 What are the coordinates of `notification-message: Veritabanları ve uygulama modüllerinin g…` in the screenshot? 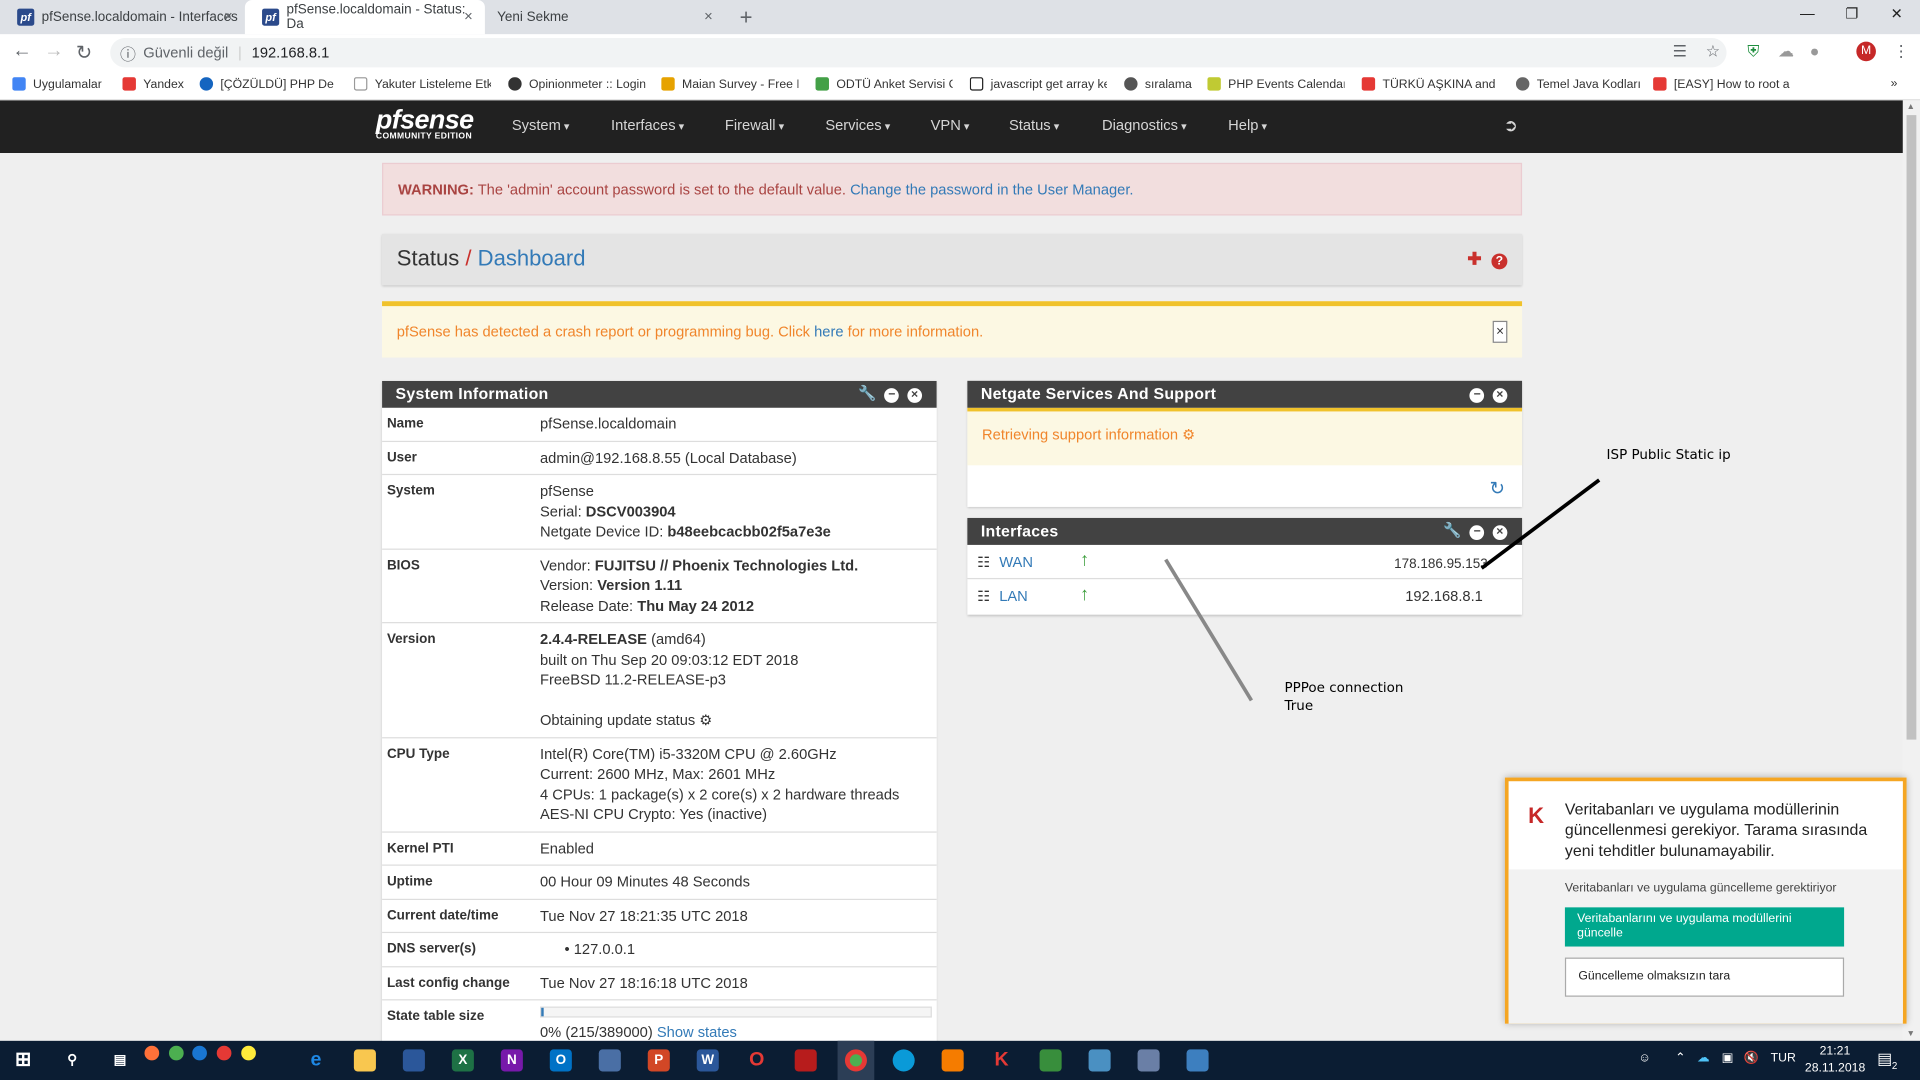 It's located at (1716, 829).